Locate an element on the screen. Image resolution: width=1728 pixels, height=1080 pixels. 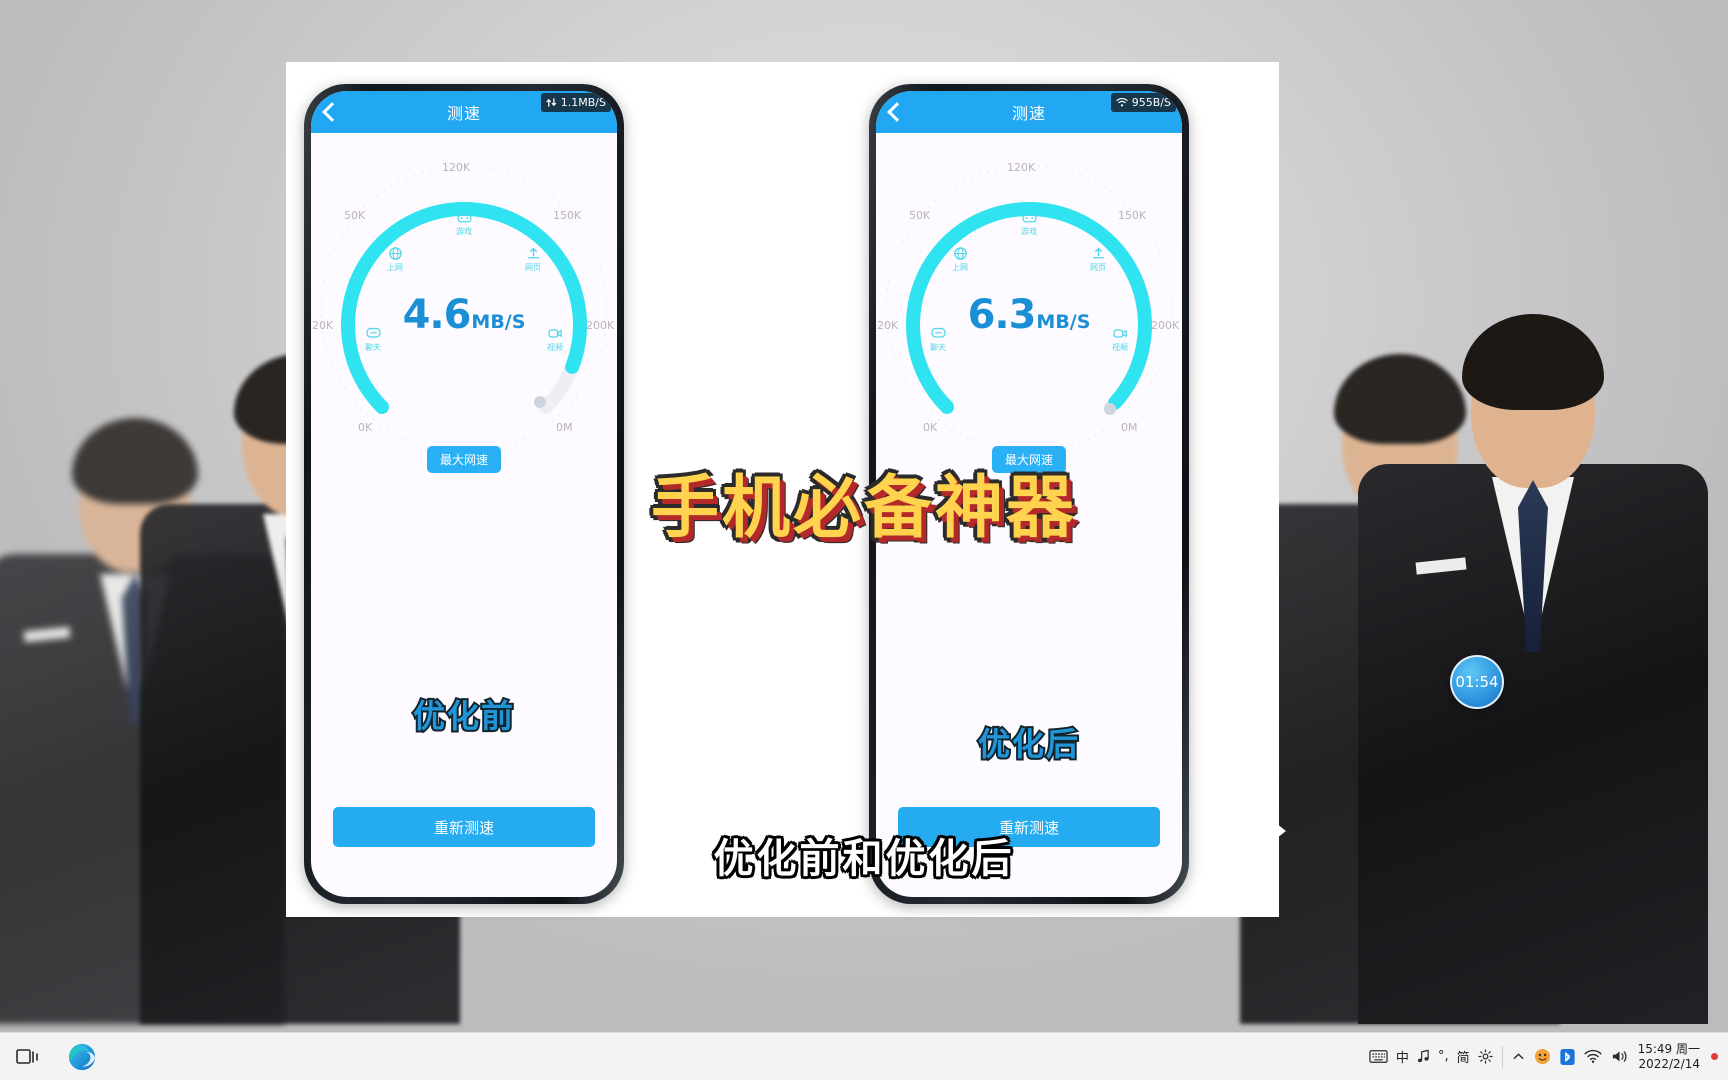
clock-date: 2022/2/14 is located at coordinates (1669, 1063).